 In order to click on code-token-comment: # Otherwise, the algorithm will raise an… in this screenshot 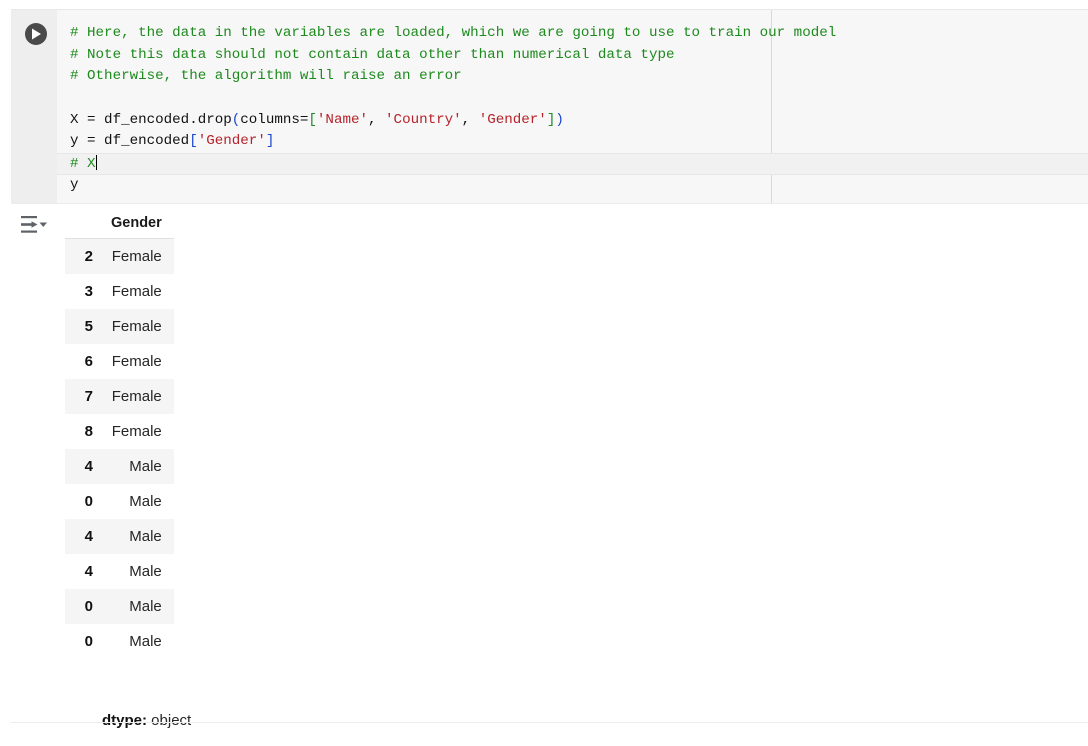, I will do `click(266, 76)`.